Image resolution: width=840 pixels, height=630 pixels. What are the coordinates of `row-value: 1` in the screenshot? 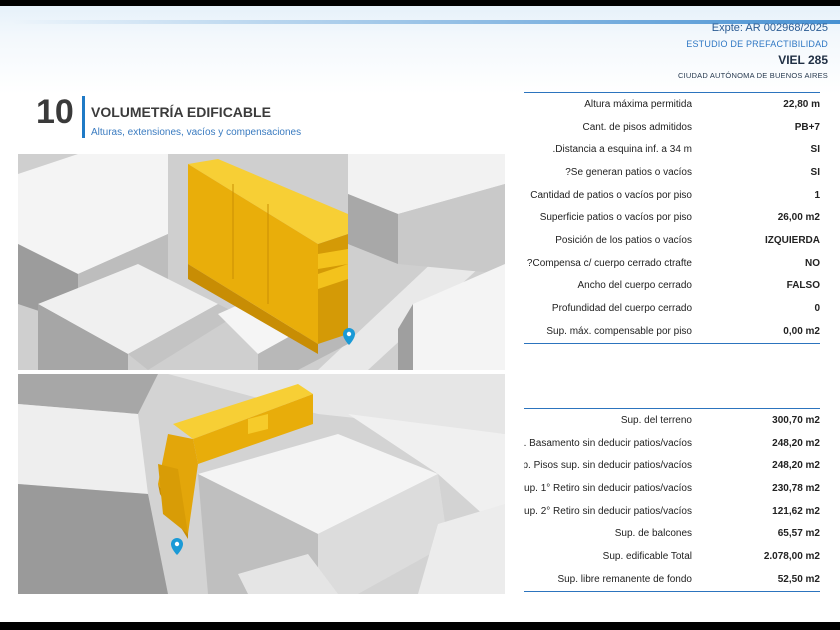 It's located at (817, 195).